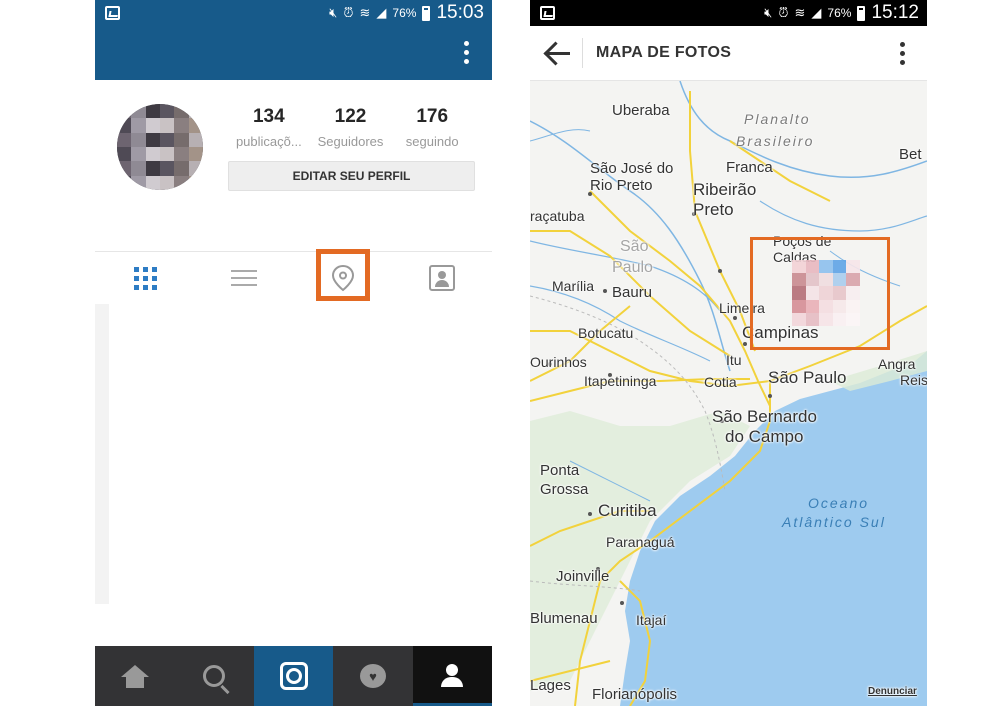 Image resolution: width=984 pixels, height=706 pixels. I want to click on tagged-photos-icon, so click(442, 278).